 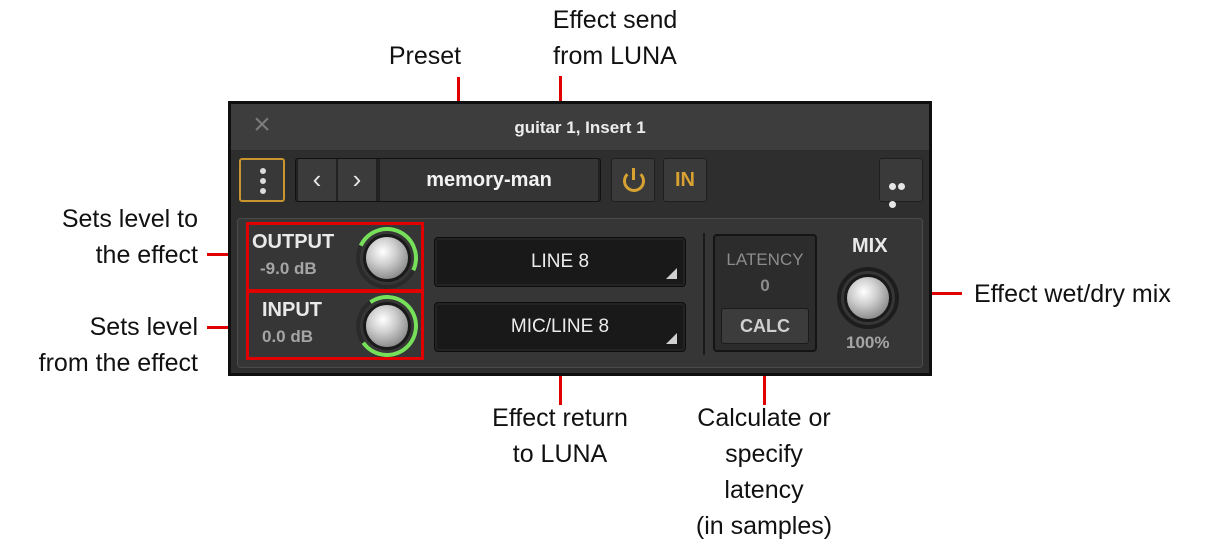 What do you see at coordinates (146, 255) in the screenshot?
I see `callout-sets-level-to-line2: the effect` at bounding box center [146, 255].